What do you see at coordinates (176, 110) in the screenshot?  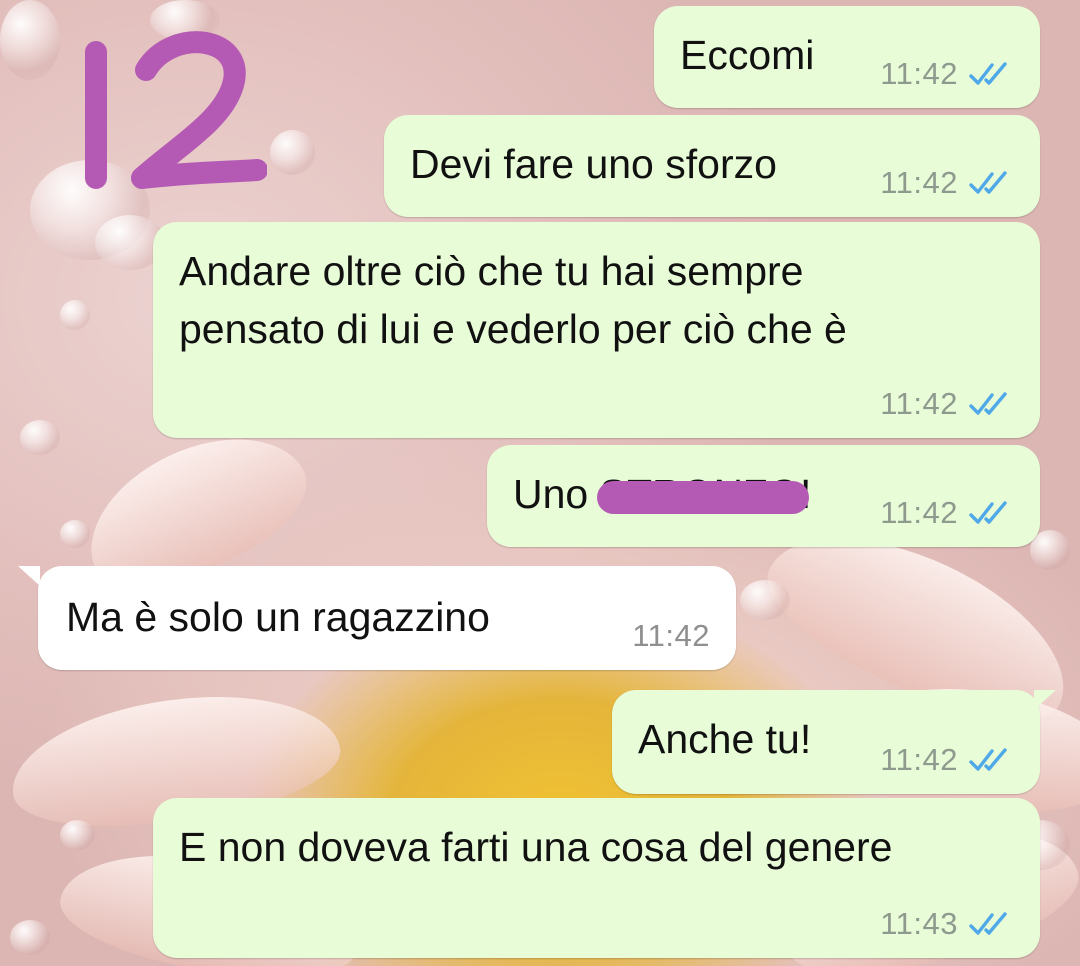 I see `stamp-number` at bounding box center [176, 110].